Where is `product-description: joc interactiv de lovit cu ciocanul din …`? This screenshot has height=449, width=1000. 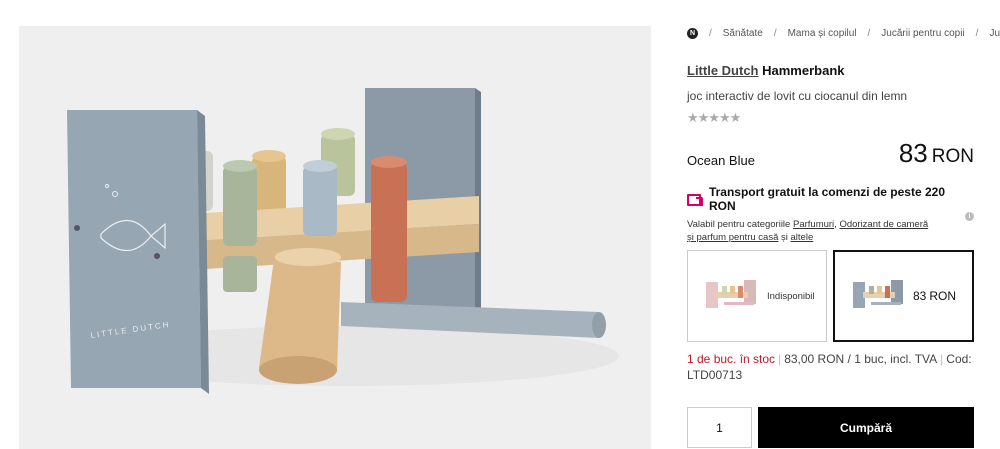 product-description: joc interactiv de lovit cu ciocanul din … is located at coordinates (797, 96).